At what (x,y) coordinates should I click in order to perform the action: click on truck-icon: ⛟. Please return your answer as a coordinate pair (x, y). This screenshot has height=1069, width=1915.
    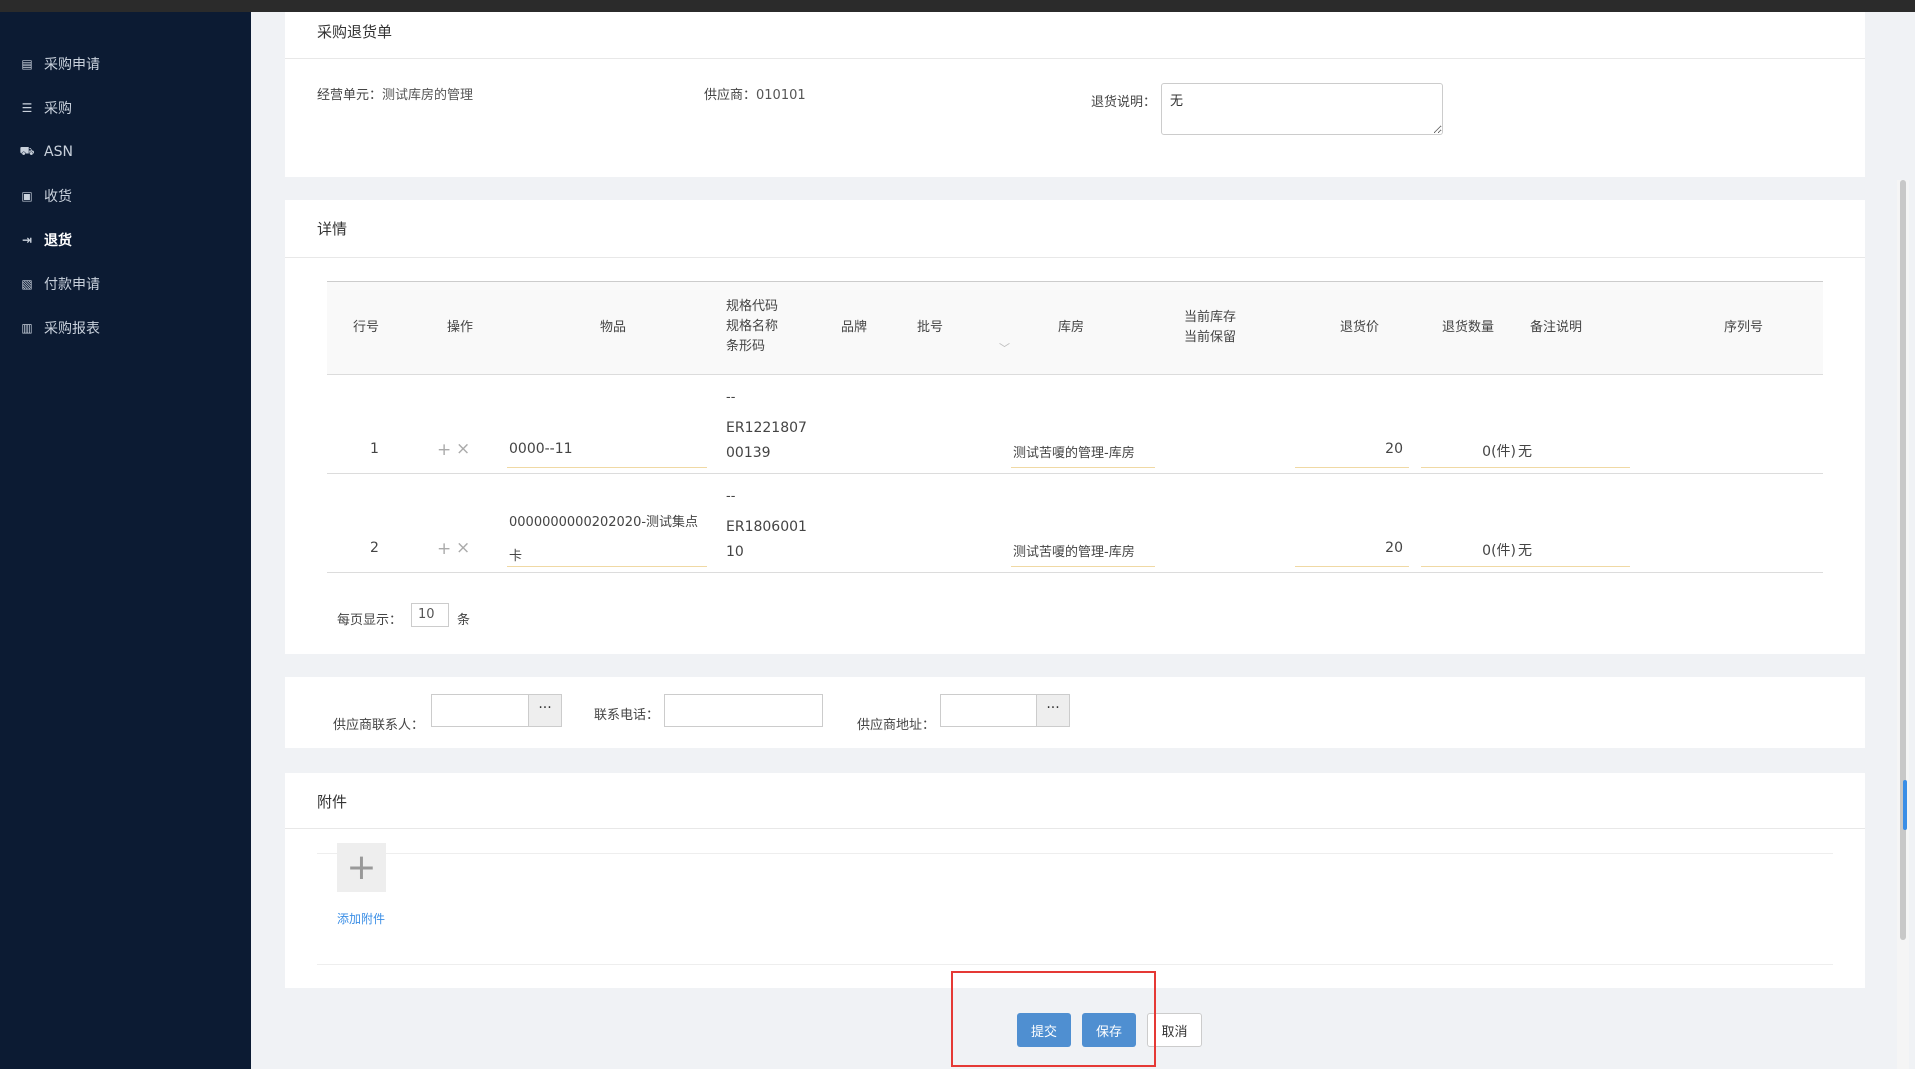
    Looking at the image, I should click on (27, 151).